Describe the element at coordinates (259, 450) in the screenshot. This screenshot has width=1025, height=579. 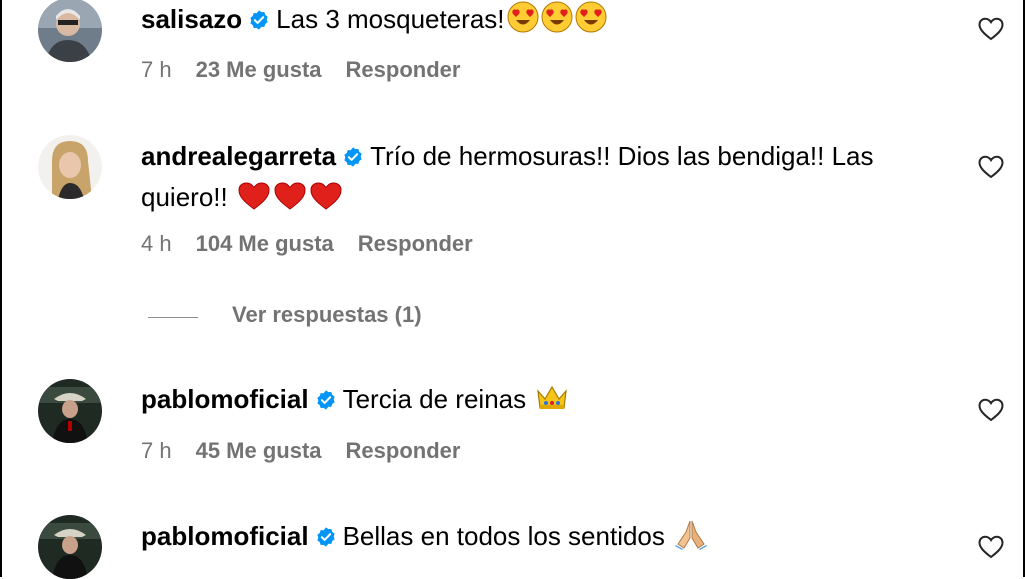
I see `comment-likes: 45 Me gusta` at that location.